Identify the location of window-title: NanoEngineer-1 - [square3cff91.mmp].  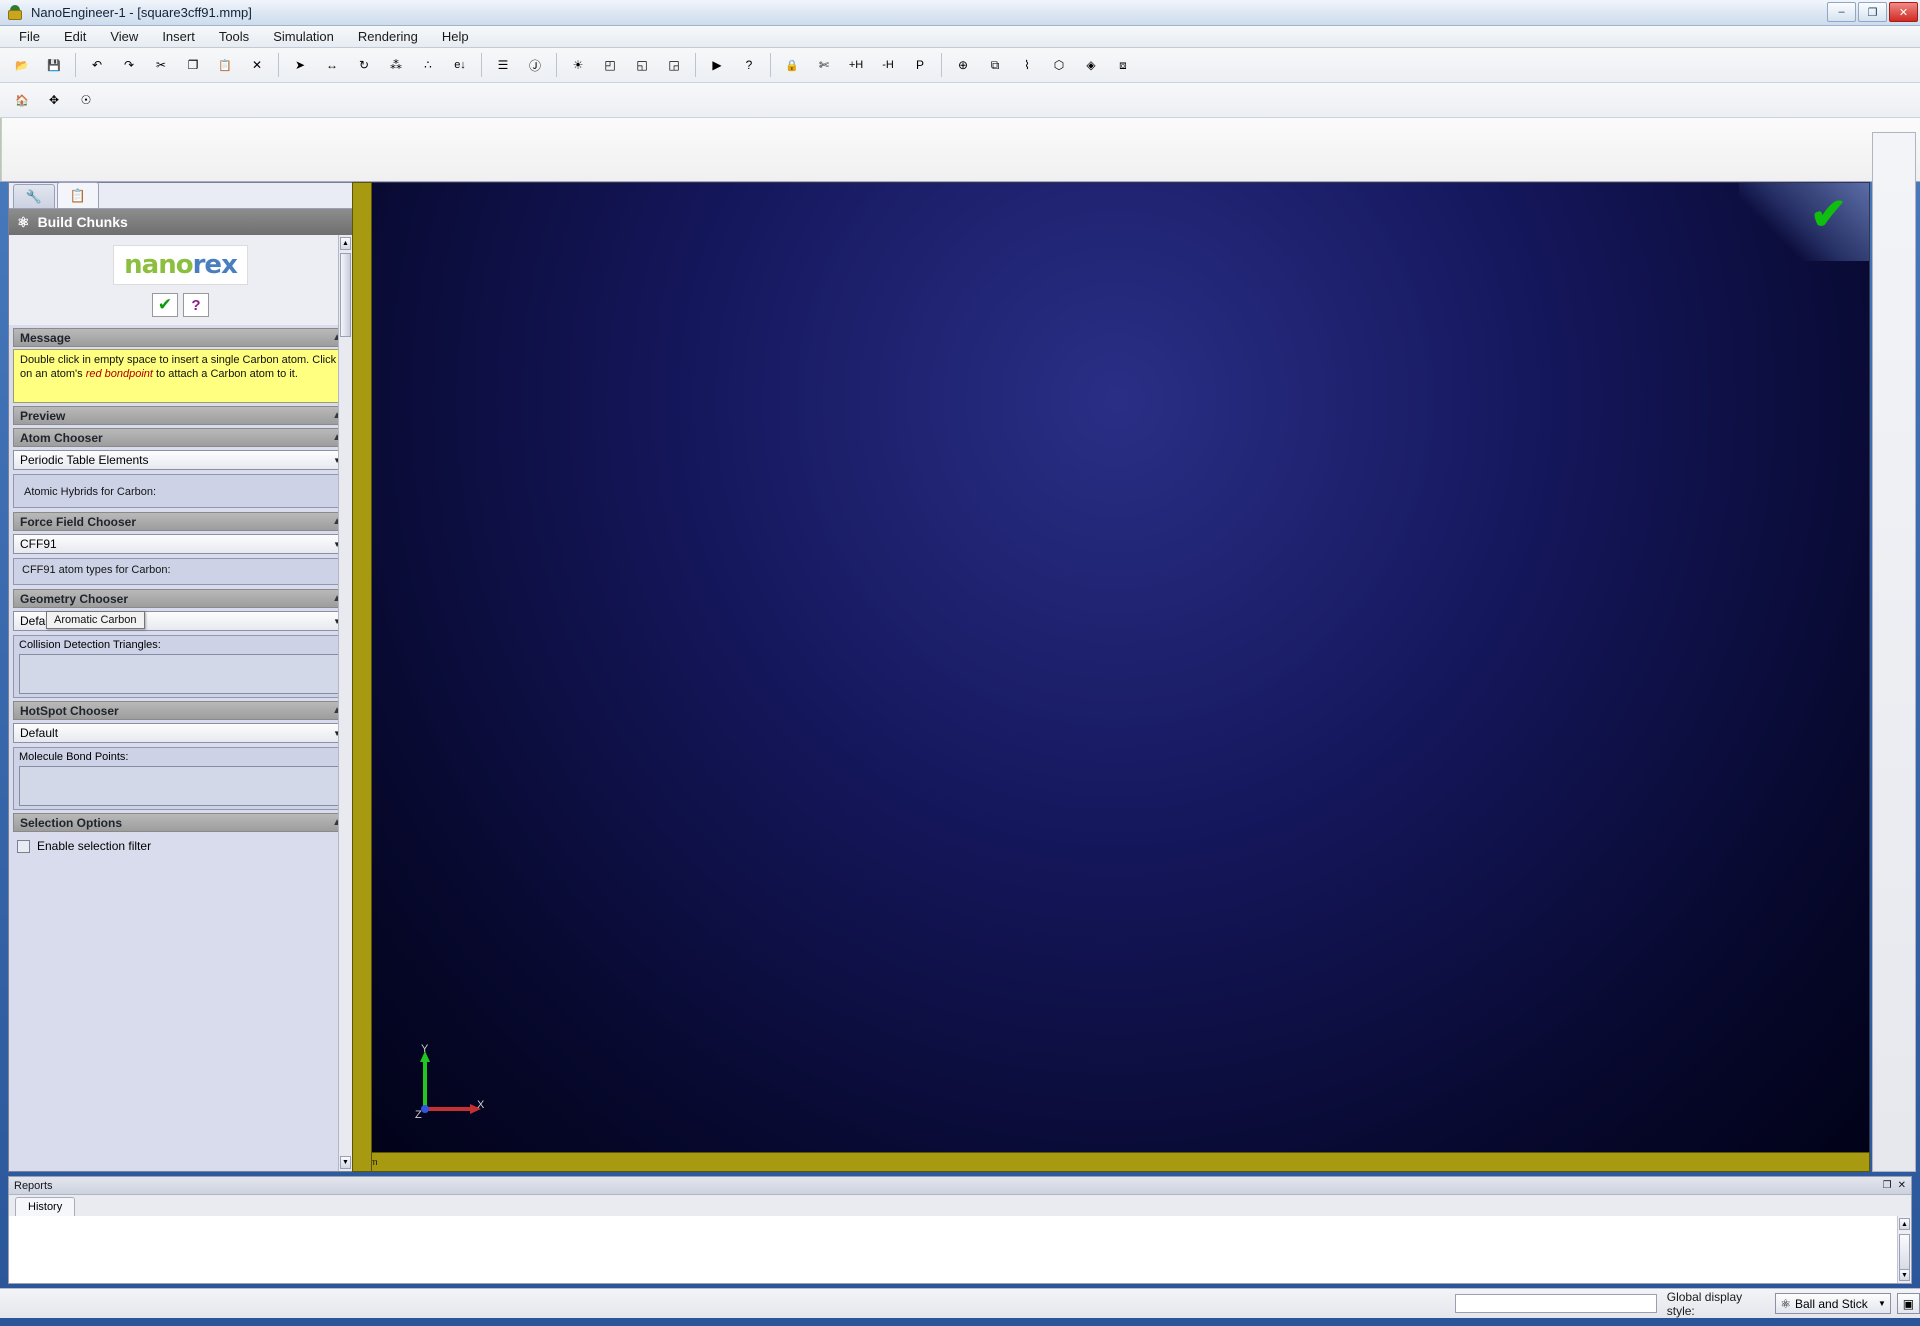
(141, 12).